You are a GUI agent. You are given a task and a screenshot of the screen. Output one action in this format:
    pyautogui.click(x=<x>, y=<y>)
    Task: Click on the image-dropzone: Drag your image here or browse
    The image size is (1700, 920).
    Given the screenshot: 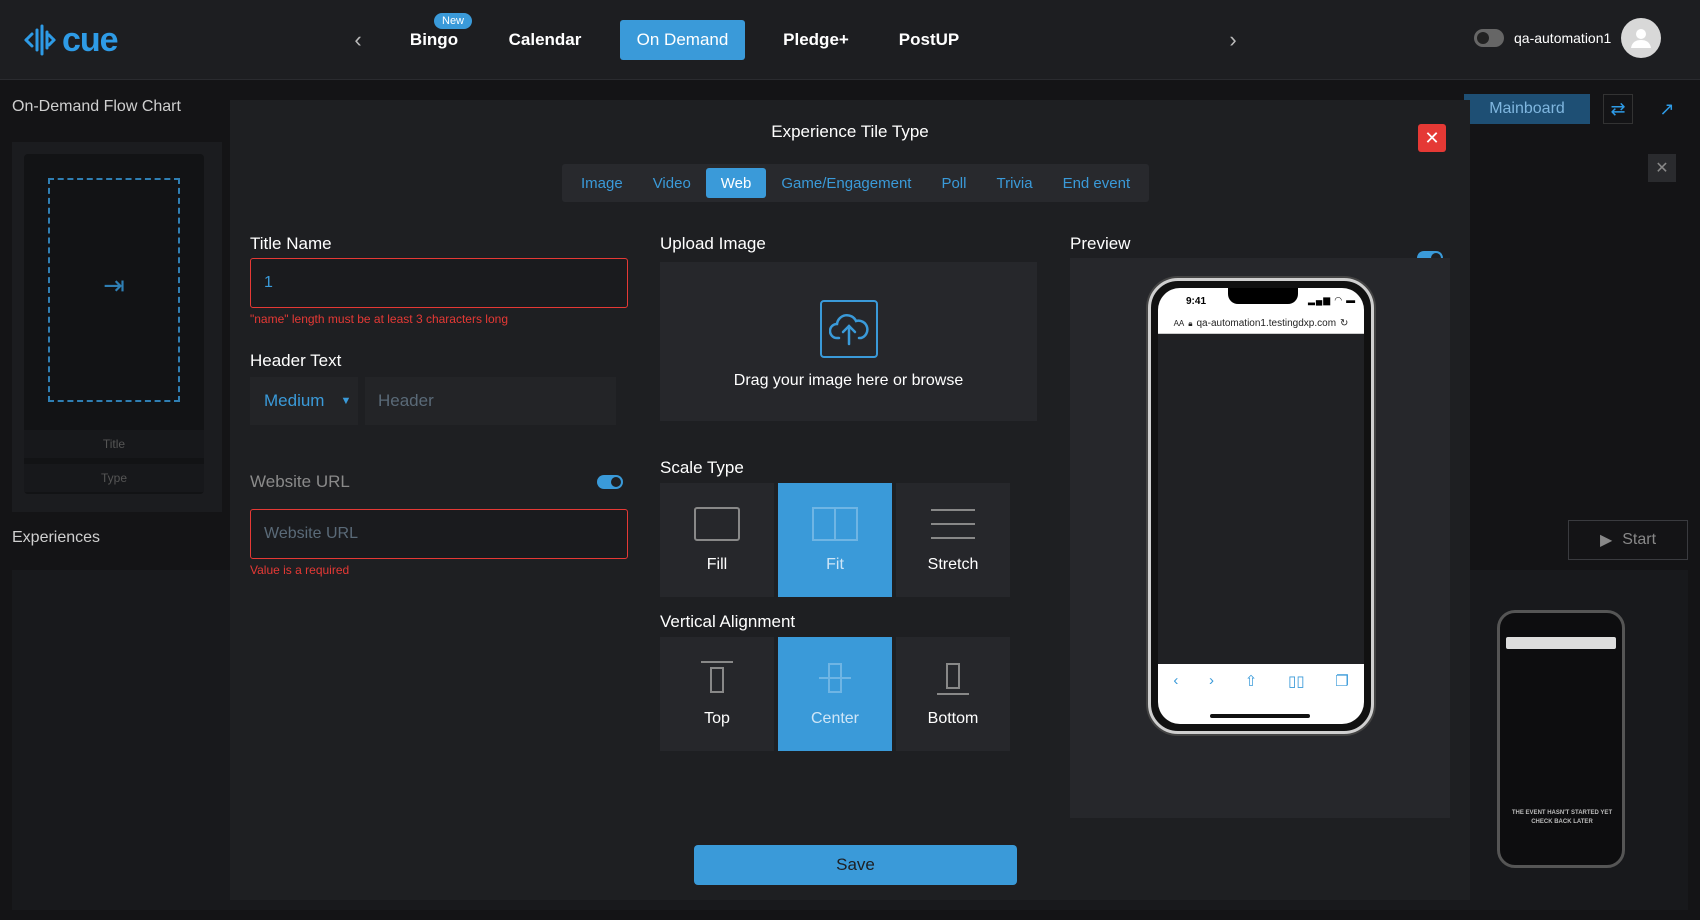 What is the action you would take?
    pyautogui.click(x=848, y=341)
    